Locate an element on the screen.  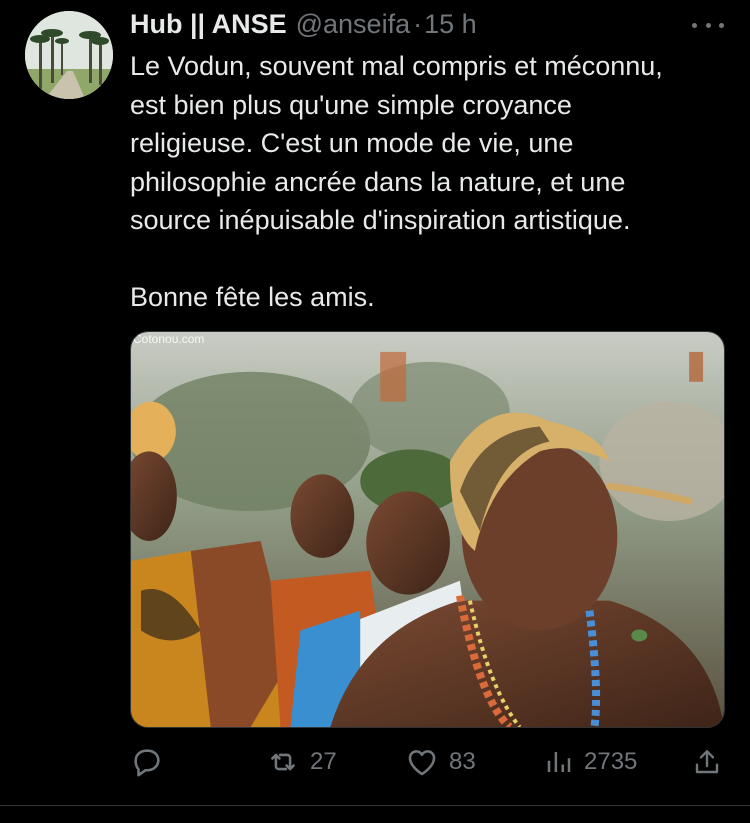
heart-icon is located at coordinates (422, 763).